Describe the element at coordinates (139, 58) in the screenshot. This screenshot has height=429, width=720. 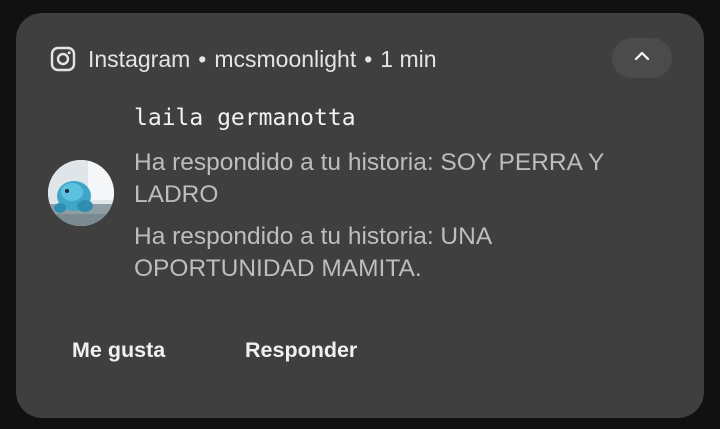
I see `app-name: Instagram` at that location.